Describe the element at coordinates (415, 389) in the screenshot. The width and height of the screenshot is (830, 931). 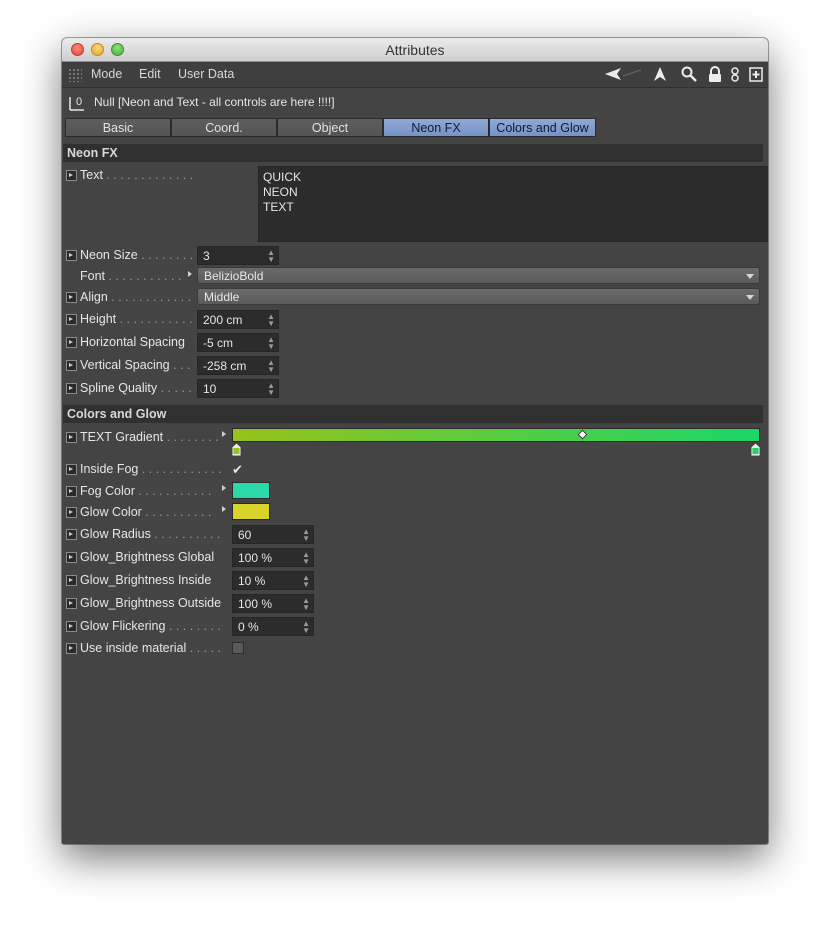
I see `spline-quality-row: Spline Quality . . . . . 10 ▲ ▼` at that location.